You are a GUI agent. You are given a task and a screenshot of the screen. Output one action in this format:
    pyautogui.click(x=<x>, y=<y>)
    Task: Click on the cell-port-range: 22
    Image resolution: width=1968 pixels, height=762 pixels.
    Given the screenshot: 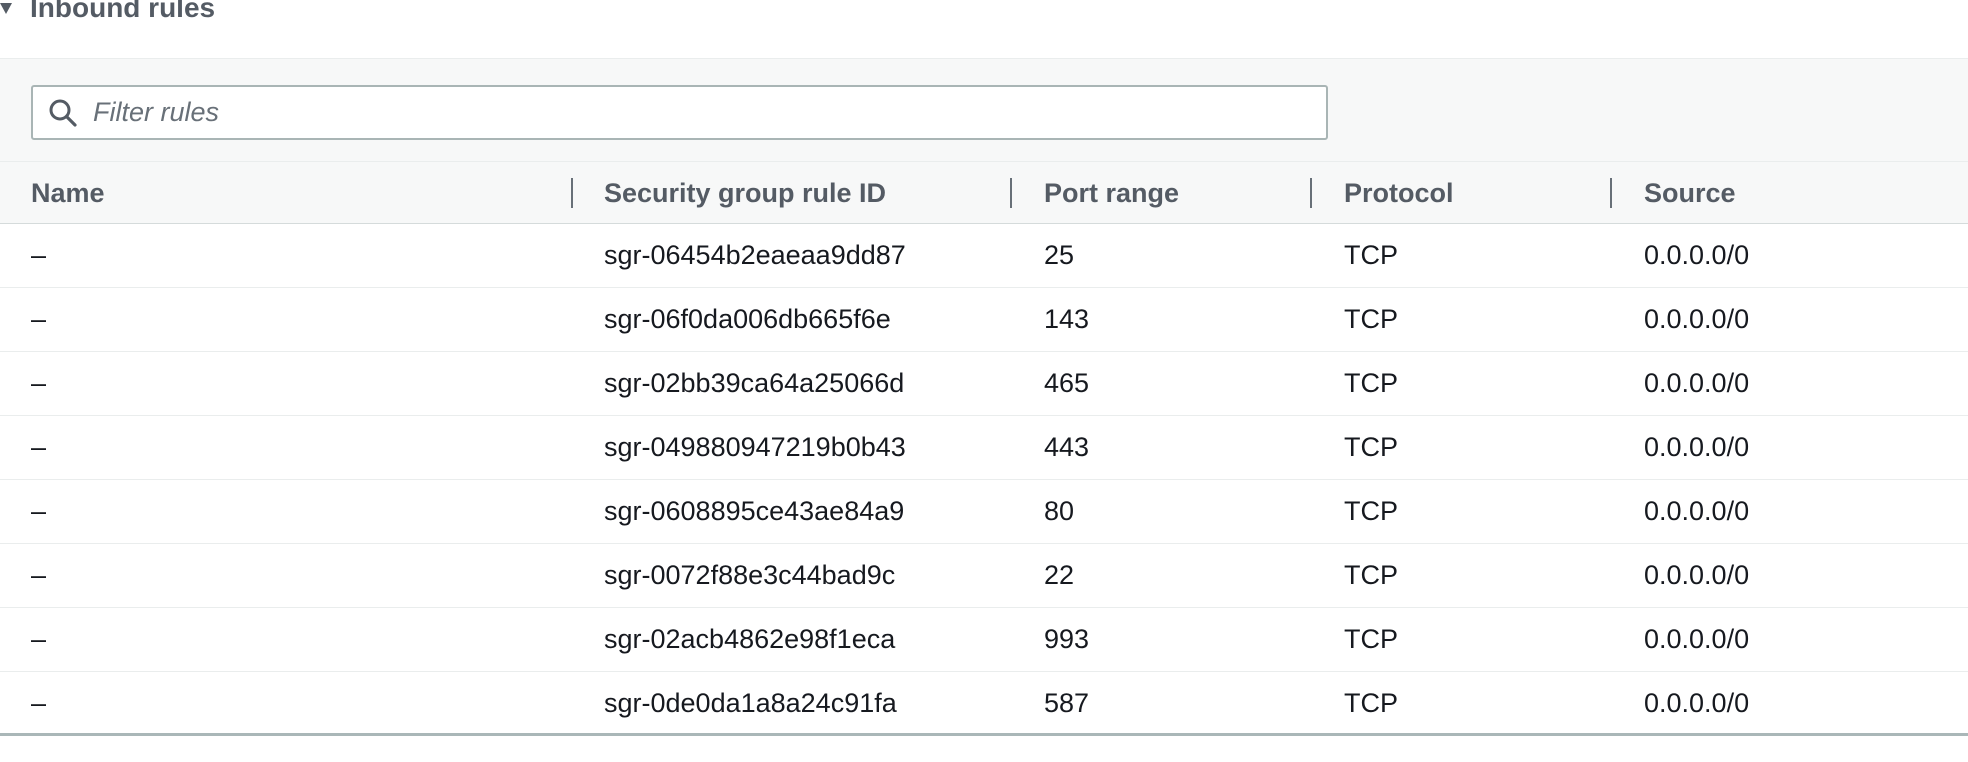 What is the action you would take?
    pyautogui.click(x=1059, y=575)
    